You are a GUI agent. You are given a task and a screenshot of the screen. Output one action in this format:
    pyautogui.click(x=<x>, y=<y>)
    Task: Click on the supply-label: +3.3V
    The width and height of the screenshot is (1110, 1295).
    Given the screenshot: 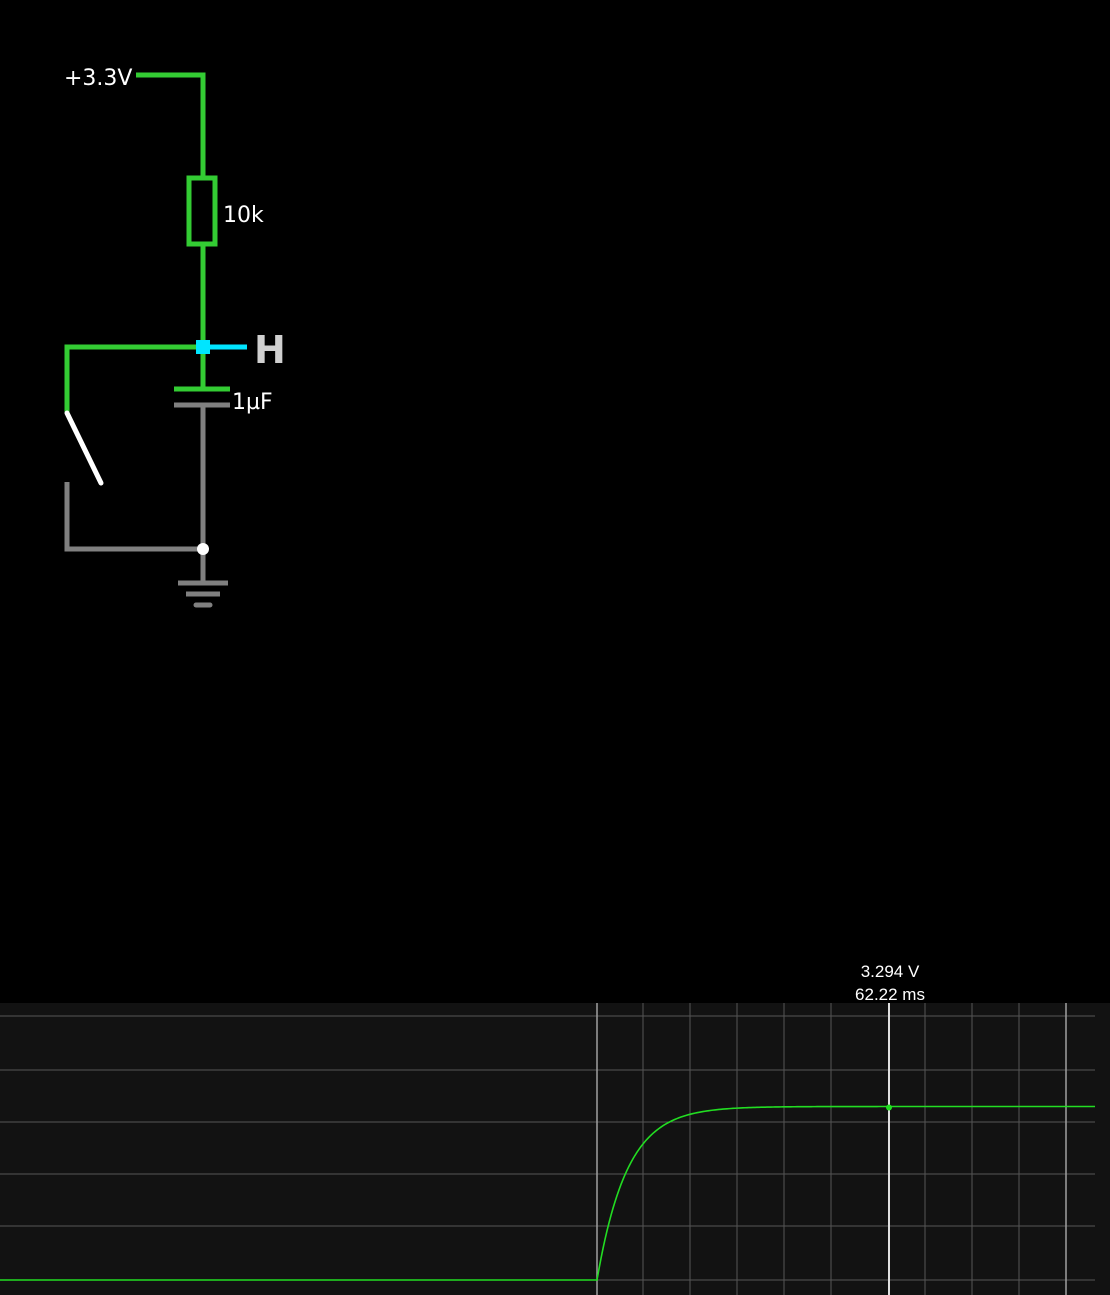 What is the action you would take?
    pyautogui.click(x=98, y=78)
    